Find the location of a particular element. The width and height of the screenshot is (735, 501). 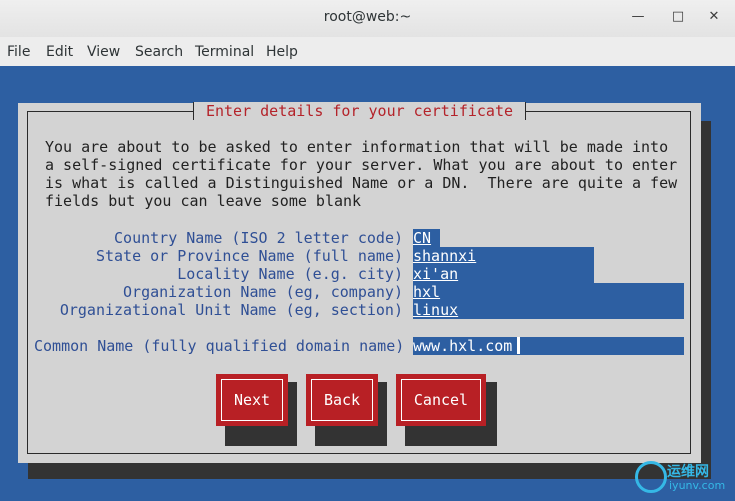

locality-name-field: xi'an is located at coordinates (503, 274).